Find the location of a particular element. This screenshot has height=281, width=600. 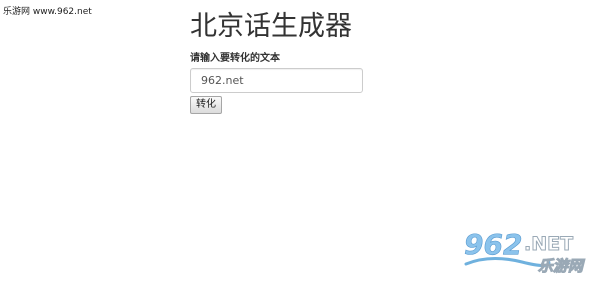

logo-number: 962 is located at coordinates (493, 244).